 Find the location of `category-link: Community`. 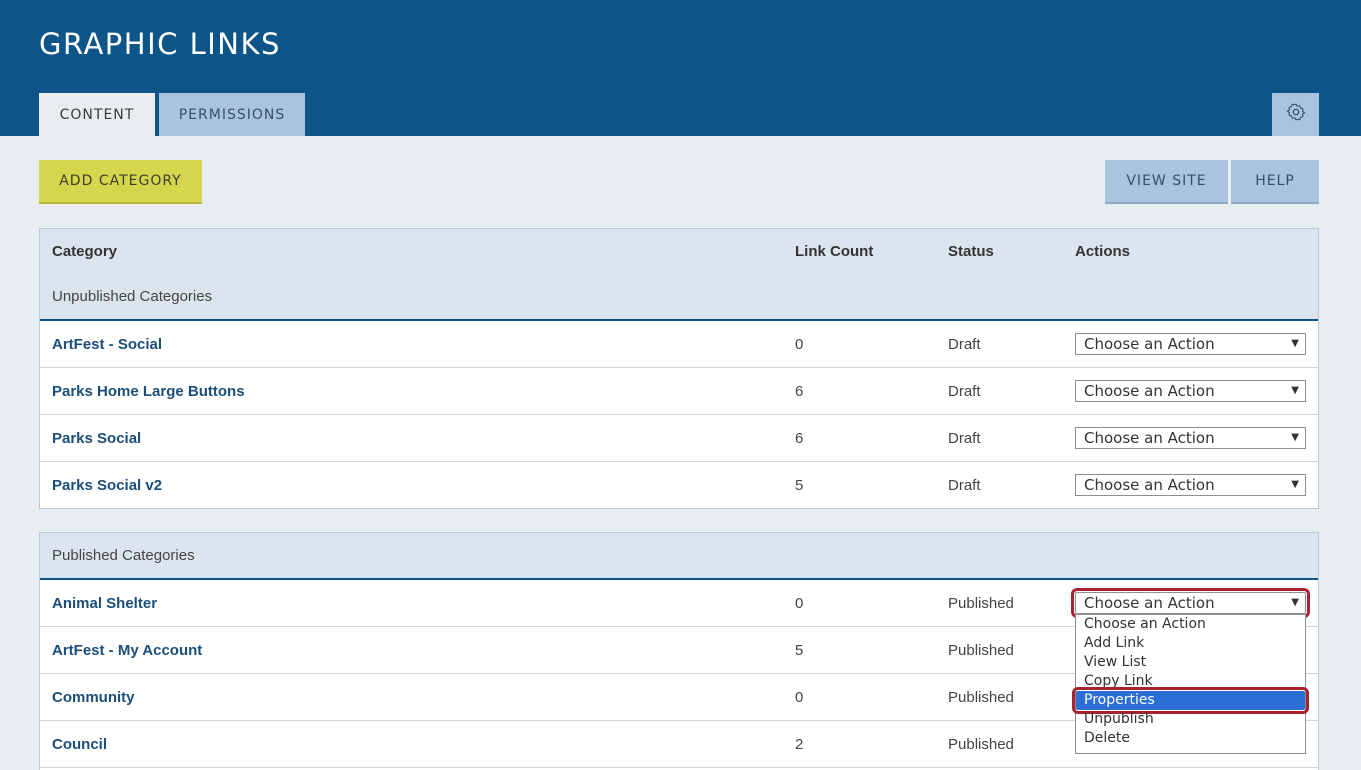

category-link: Community is located at coordinates (93, 697).